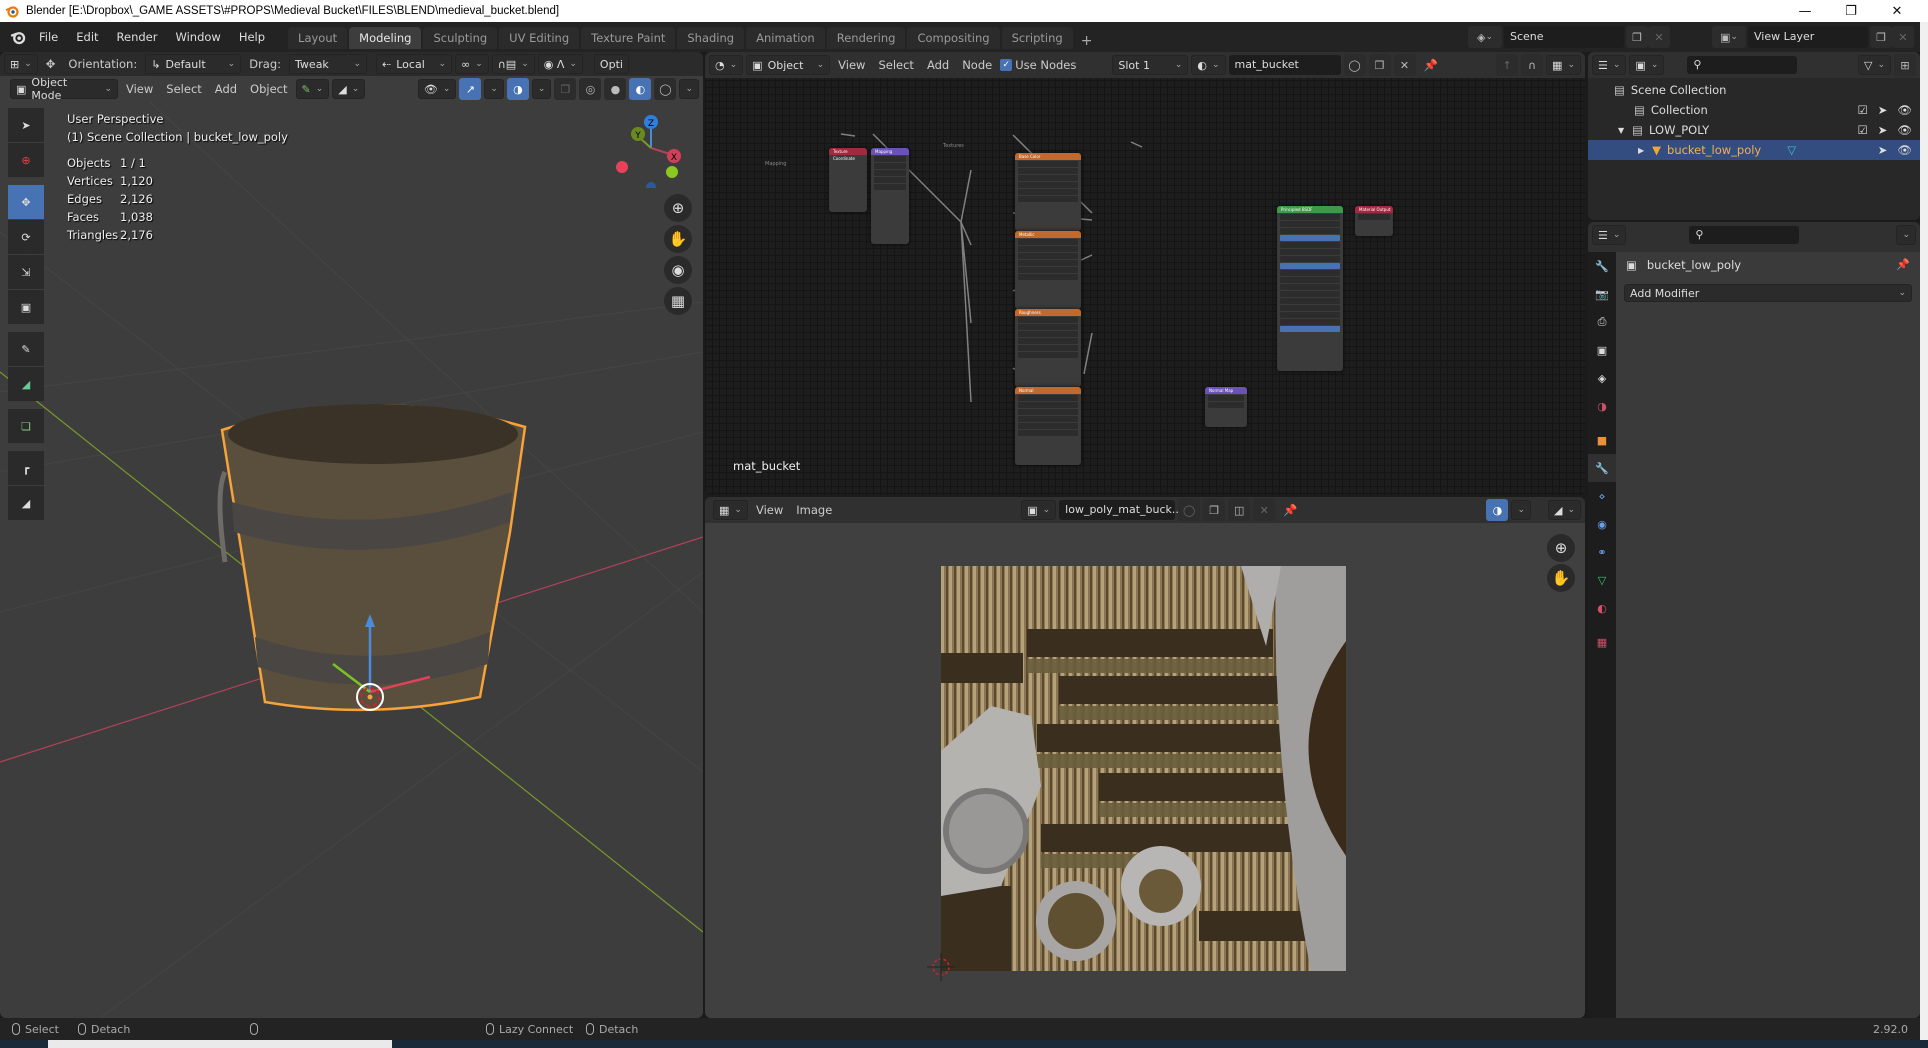  Describe the element at coordinates (220, 1044) in the screenshot. I see `taskbar-window-preview` at that location.